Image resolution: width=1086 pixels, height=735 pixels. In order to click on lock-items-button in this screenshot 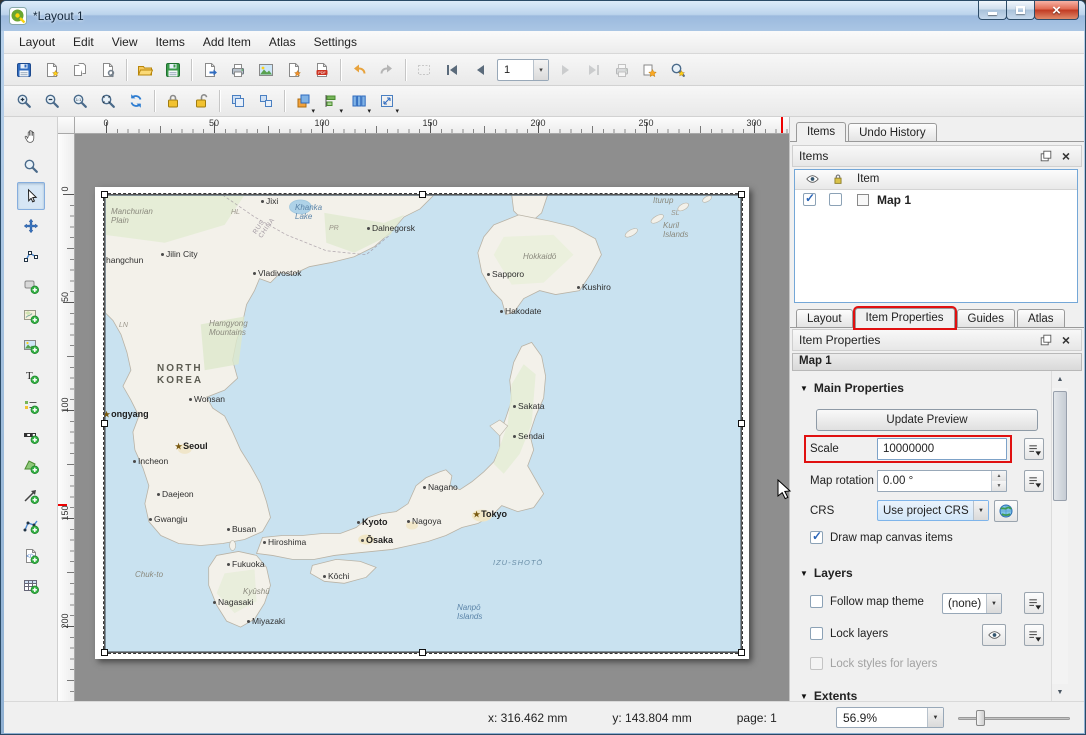, I will do `click(173, 101)`.